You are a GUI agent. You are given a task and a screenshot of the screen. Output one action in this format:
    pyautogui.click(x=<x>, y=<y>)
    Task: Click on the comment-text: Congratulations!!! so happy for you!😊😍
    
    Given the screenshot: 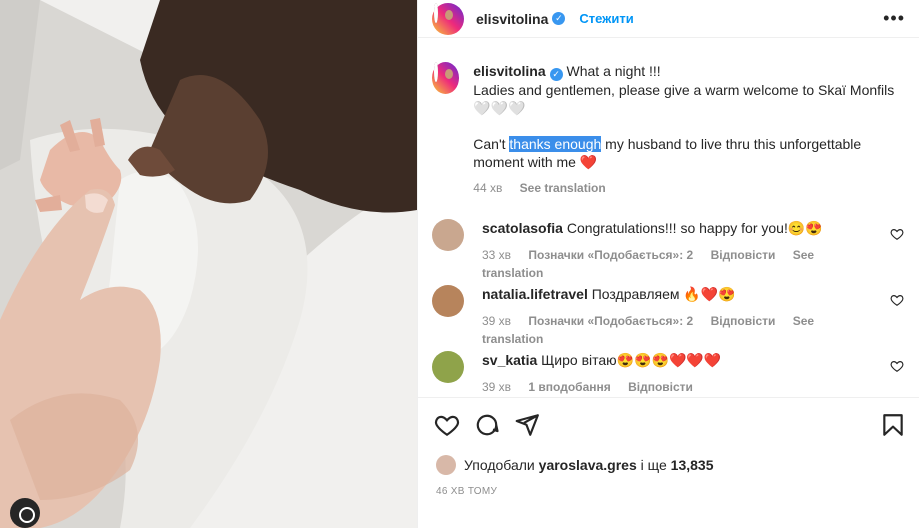 What is the action you would take?
    pyautogui.click(x=694, y=228)
    